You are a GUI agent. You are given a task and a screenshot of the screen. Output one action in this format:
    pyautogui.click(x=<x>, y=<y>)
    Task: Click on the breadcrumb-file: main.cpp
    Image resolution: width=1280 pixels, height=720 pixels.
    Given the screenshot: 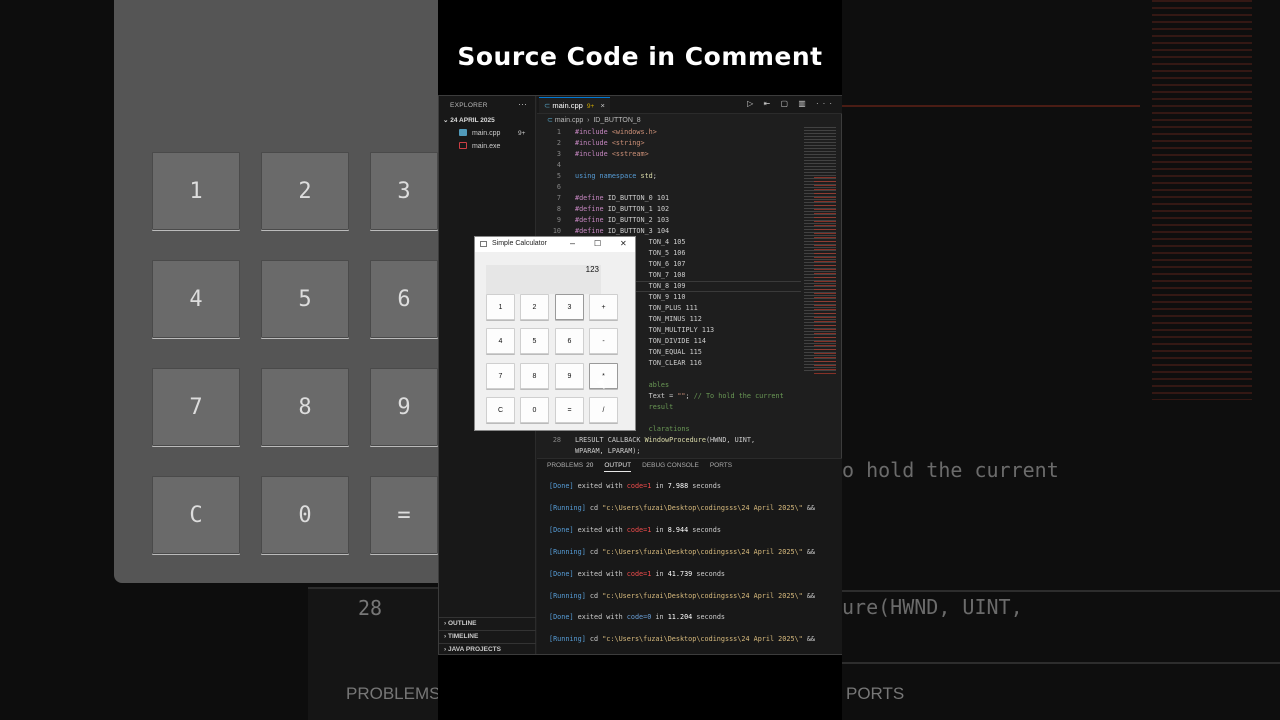 What is the action you would take?
    pyautogui.click(x=569, y=120)
    